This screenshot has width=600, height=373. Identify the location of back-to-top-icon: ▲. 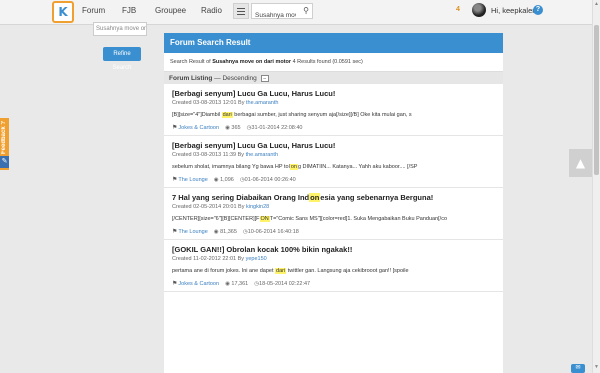
(580, 163).